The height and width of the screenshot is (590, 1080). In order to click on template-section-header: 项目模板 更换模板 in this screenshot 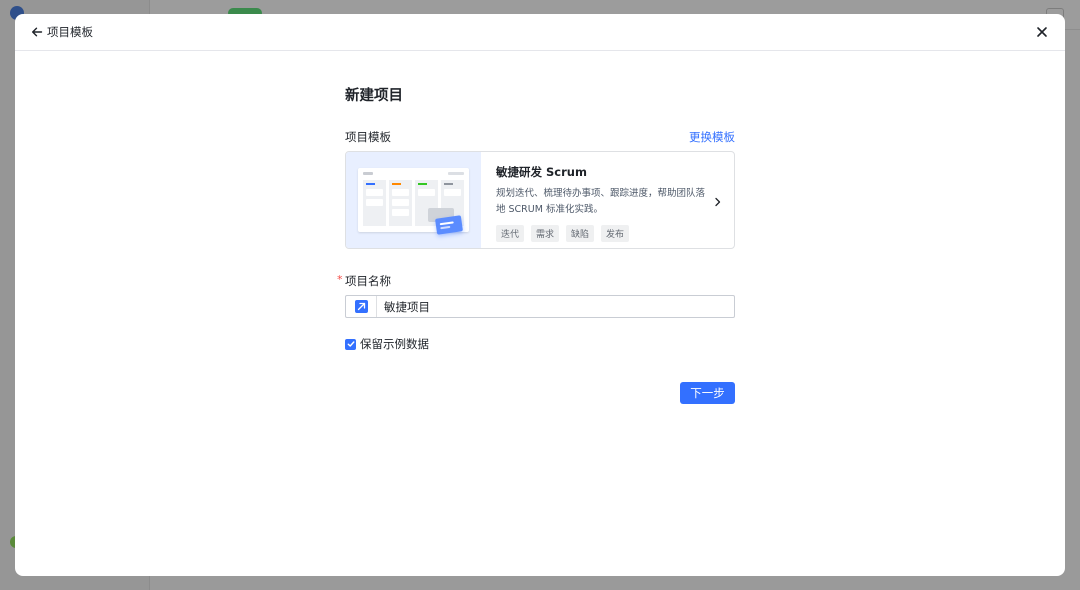, I will do `click(540, 137)`.